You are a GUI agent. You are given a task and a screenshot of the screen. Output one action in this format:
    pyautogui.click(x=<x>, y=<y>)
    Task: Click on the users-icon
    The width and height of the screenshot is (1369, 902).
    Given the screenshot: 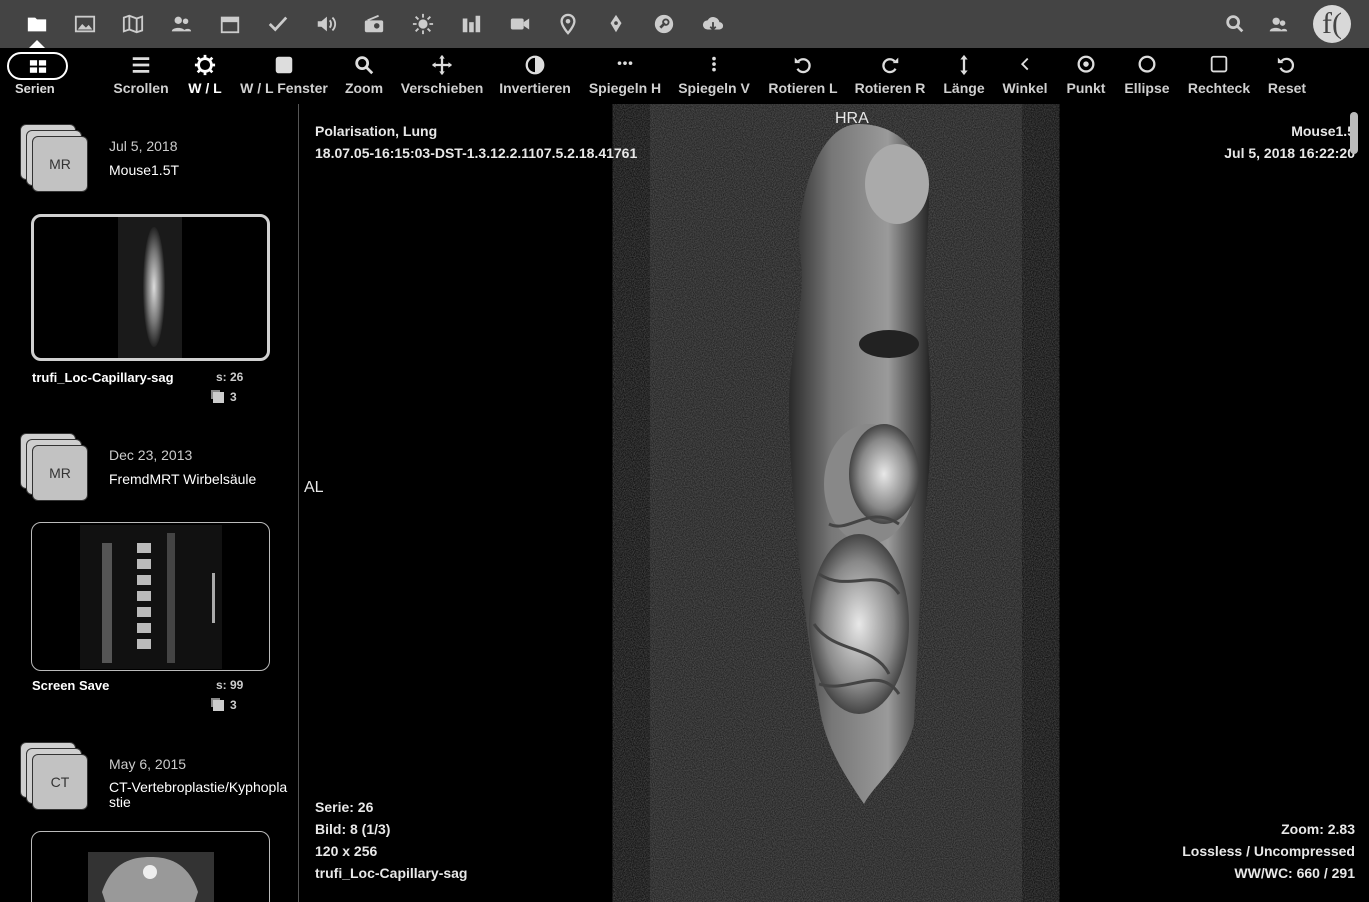 What is the action you would take?
    pyautogui.click(x=181, y=24)
    